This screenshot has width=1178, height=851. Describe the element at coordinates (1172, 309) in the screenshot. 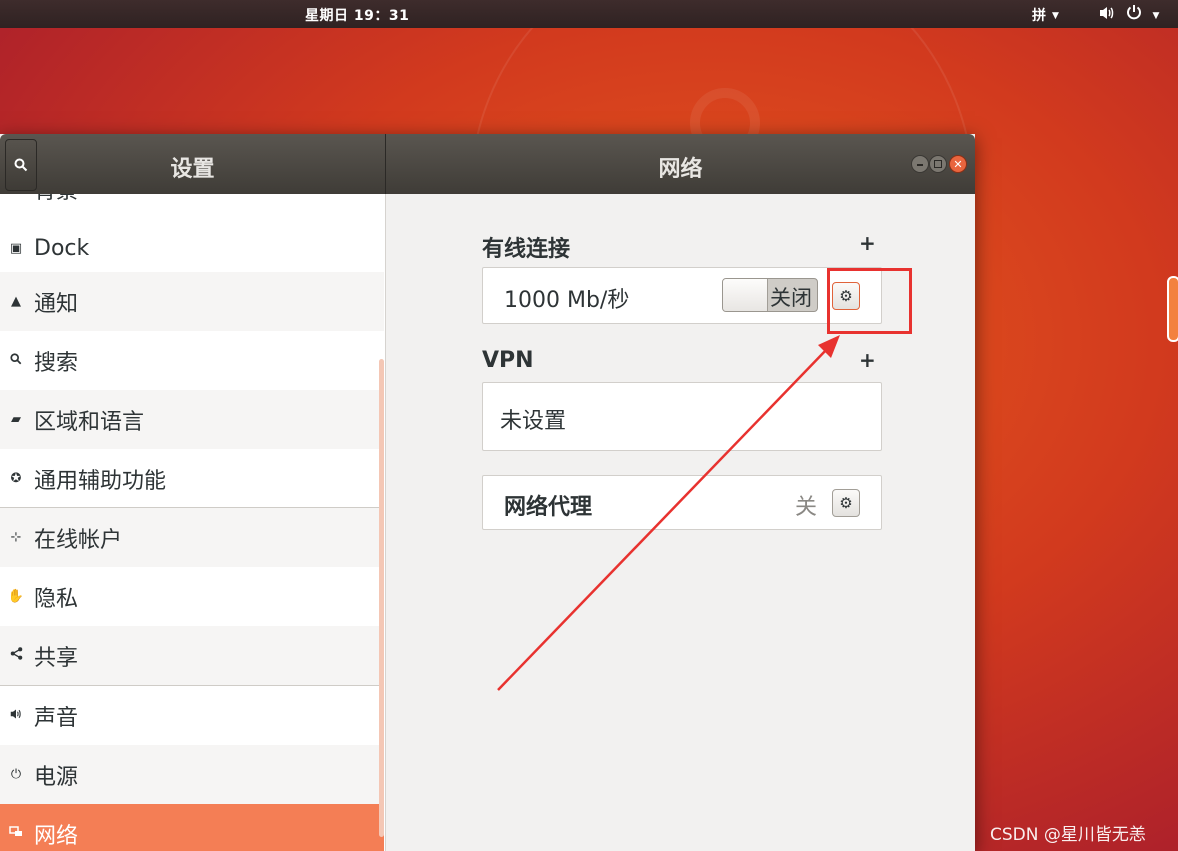

I see `desktop-scroll-indicator` at that location.